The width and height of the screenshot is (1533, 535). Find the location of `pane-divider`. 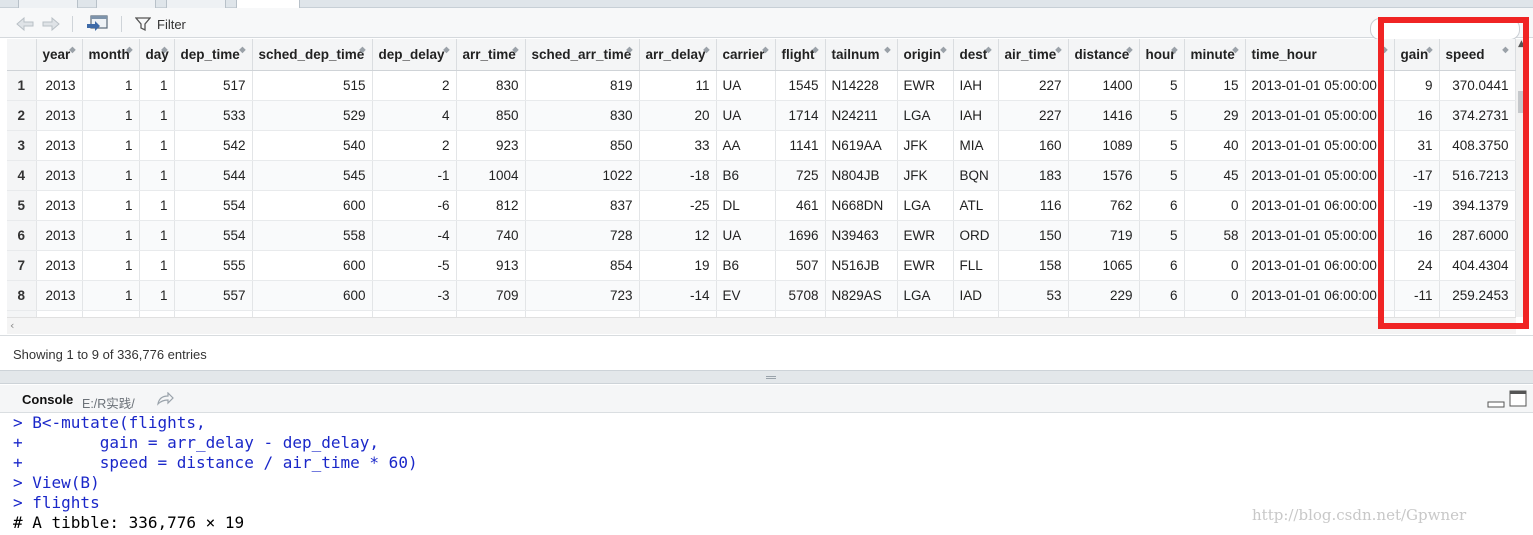

pane-divider is located at coordinates (766, 335).